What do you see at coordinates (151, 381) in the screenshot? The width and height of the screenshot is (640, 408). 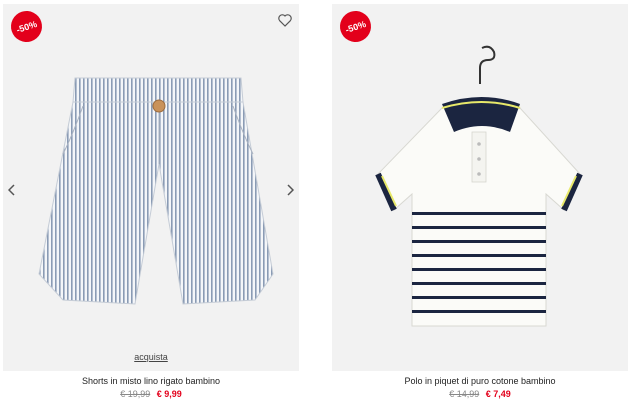 I see `product-name: Shorts in misto lino rigato bambino` at bounding box center [151, 381].